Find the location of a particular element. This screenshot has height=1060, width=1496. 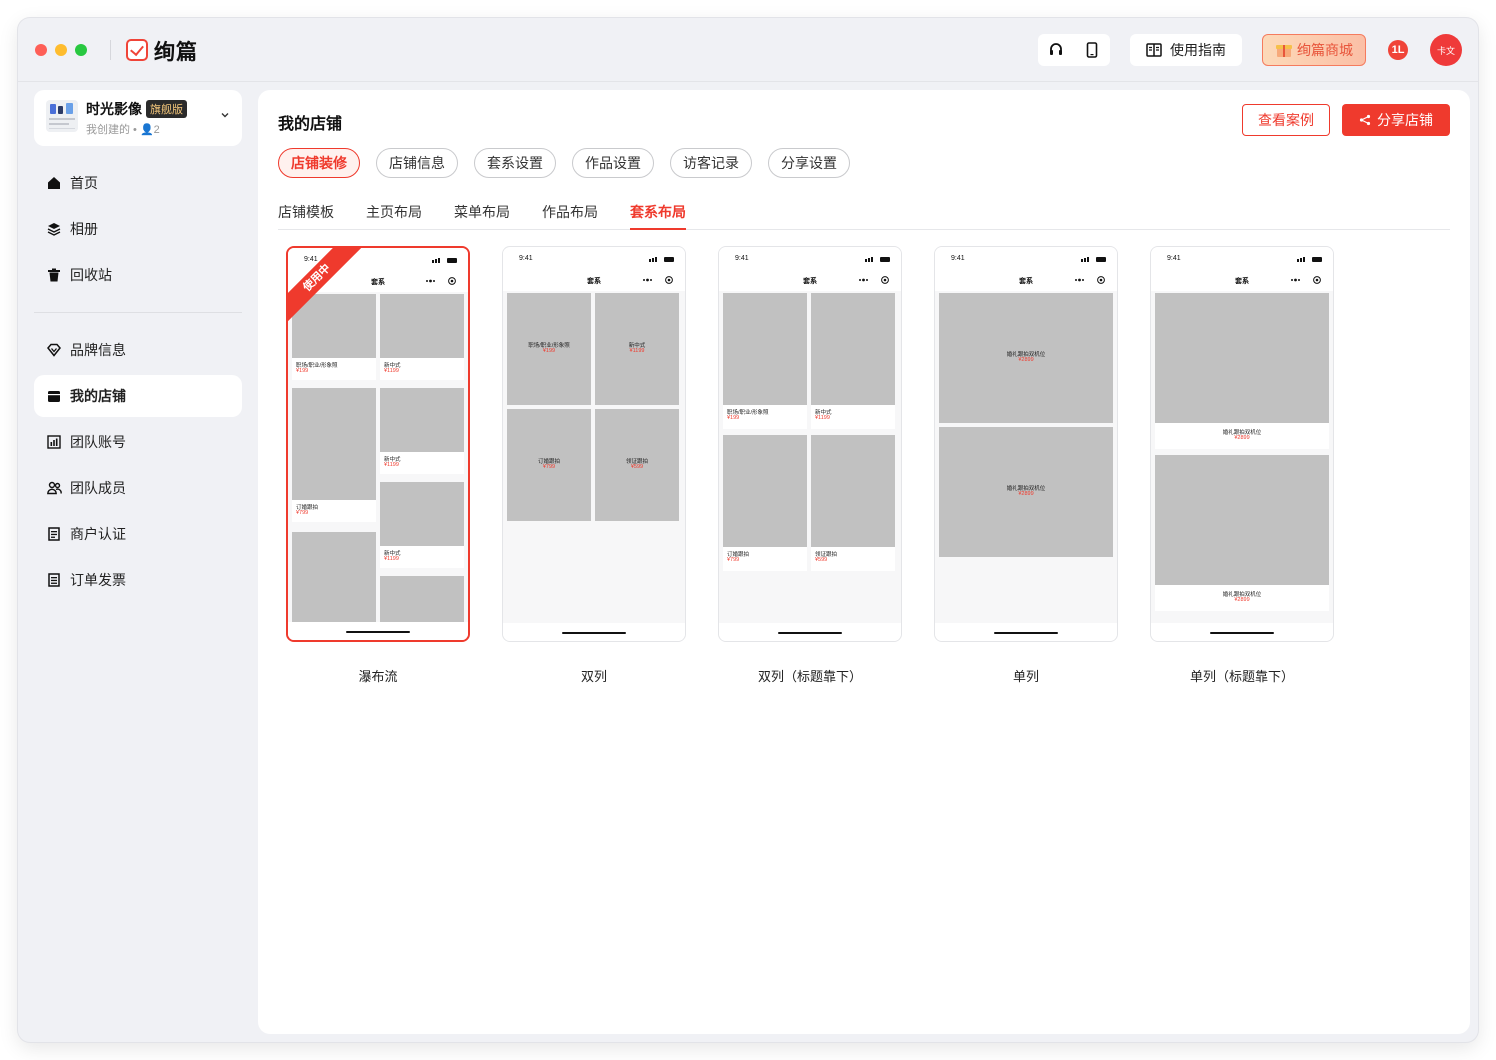

tab-work-layout: 作品布局 is located at coordinates (570, 216).